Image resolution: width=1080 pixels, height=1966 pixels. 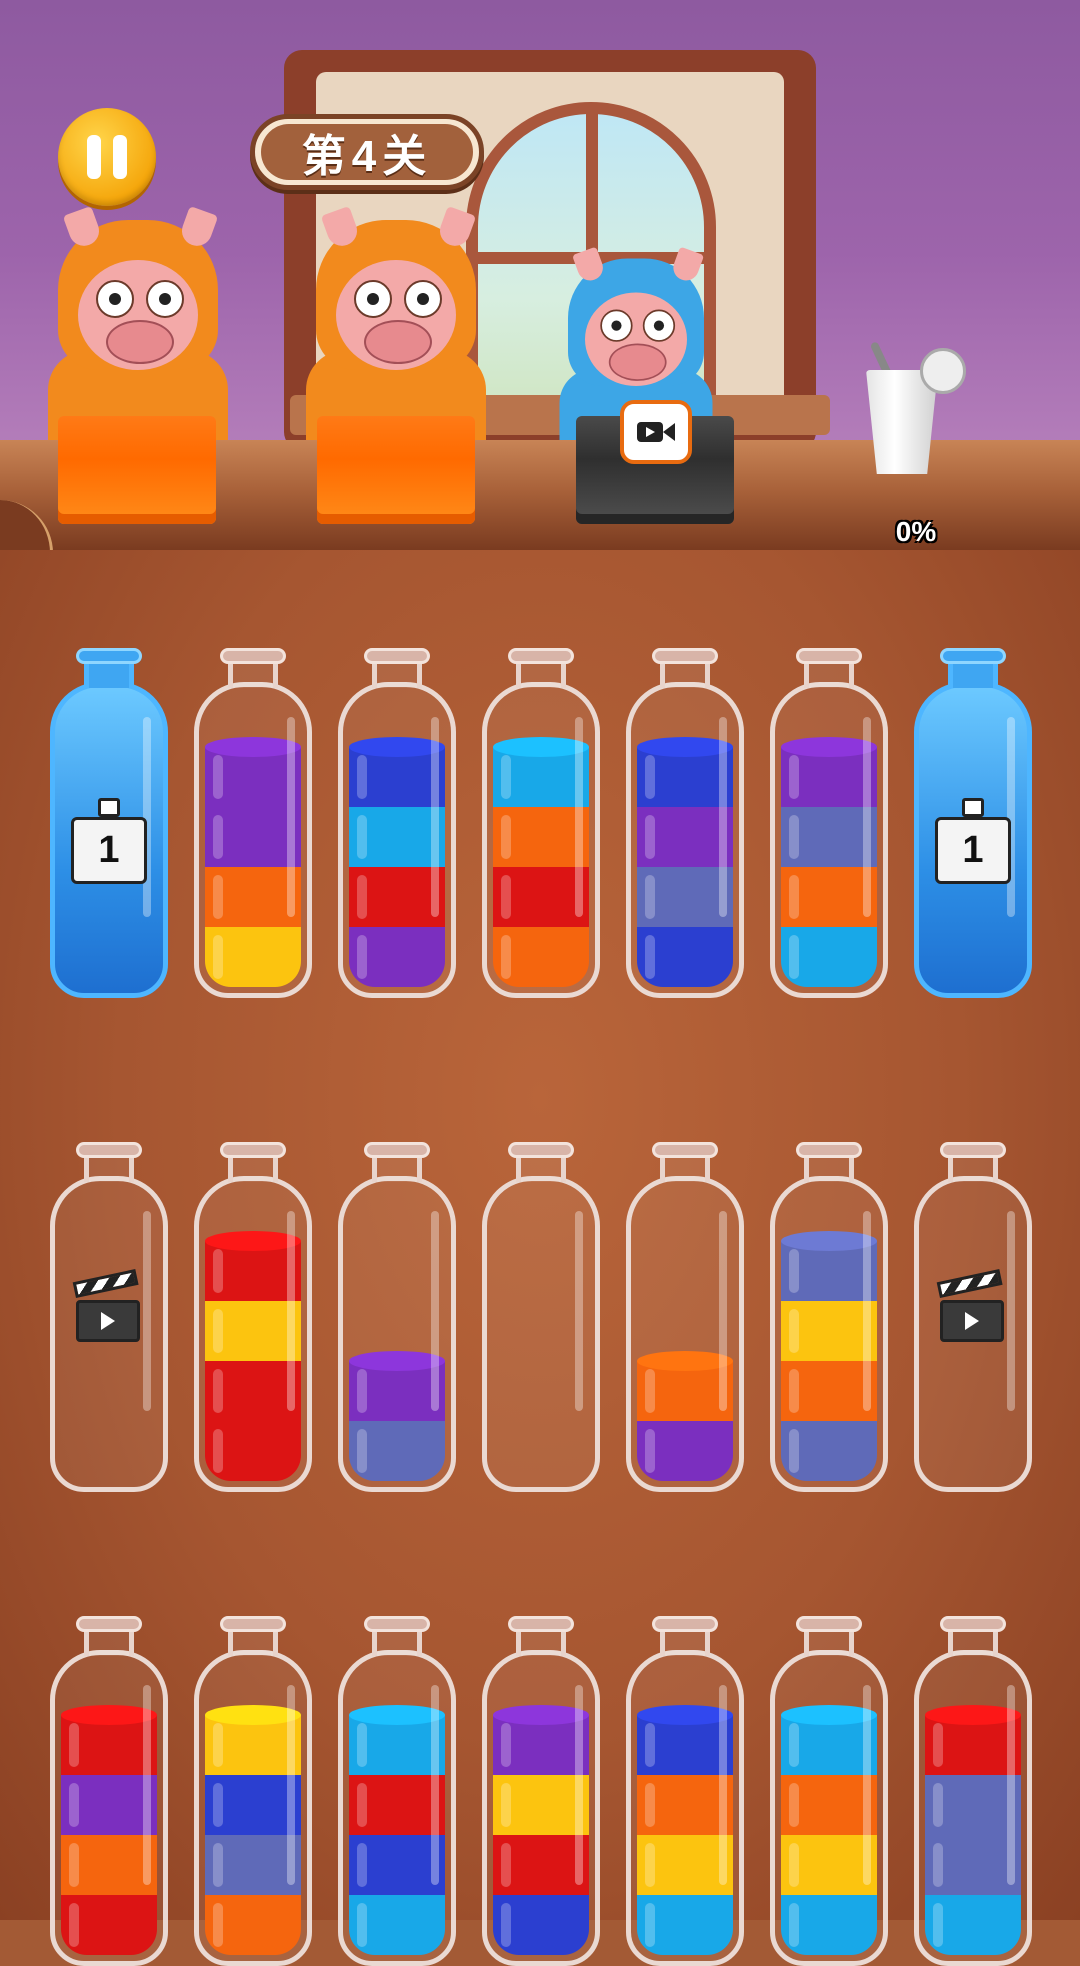 I want to click on bottle-r1-c7: 1, so click(x=973, y=823).